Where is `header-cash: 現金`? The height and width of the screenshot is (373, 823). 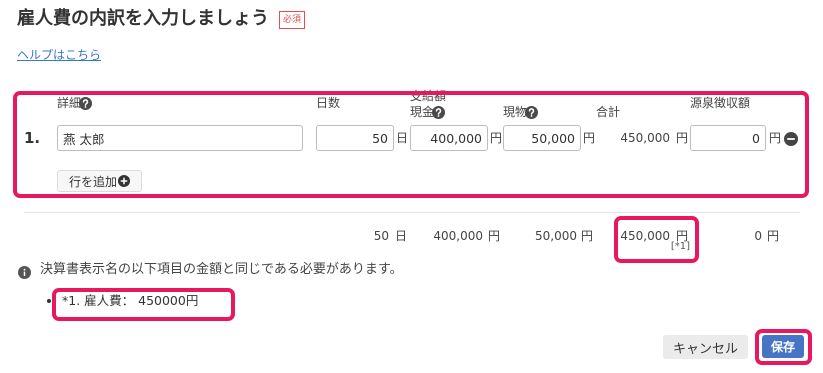
header-cash: 現金 is located at coordinates (422, 112).